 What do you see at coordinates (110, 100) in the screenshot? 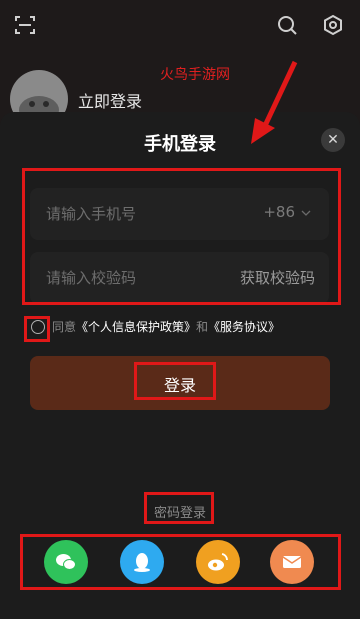
I see `login-now-link: 立即登录` at bounding box center [110, 100].